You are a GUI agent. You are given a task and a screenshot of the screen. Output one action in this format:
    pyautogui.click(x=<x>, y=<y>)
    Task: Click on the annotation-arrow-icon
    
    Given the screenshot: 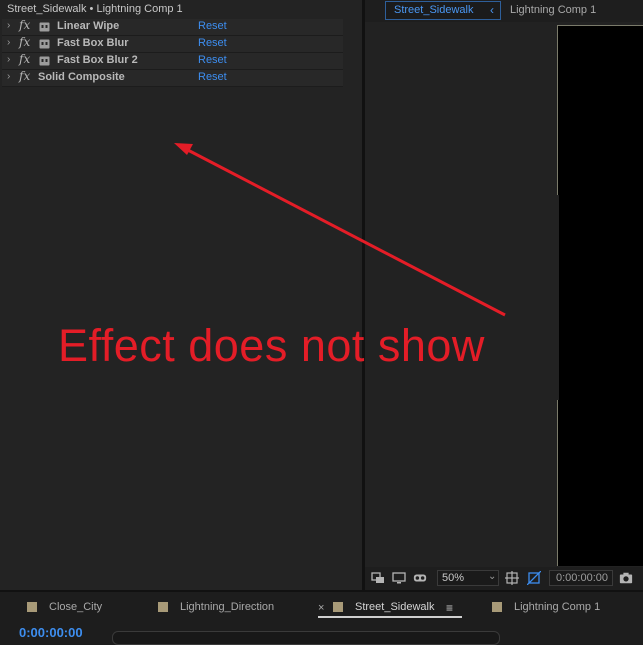 What is the action you would take?
    pyautogui.click(x=340, y=230)
    